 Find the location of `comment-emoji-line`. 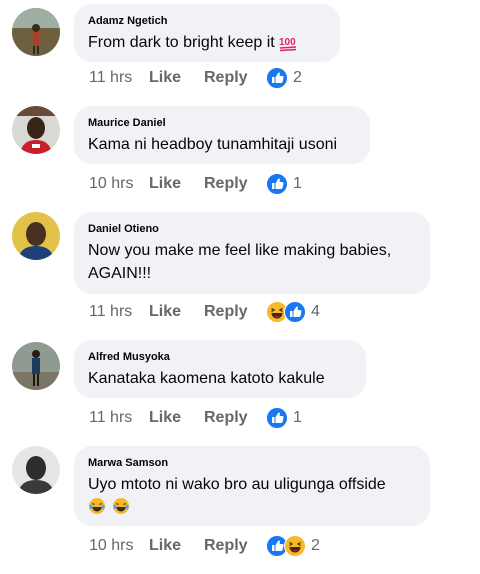

comment-emoji-line is located at coordinates (252, 506).